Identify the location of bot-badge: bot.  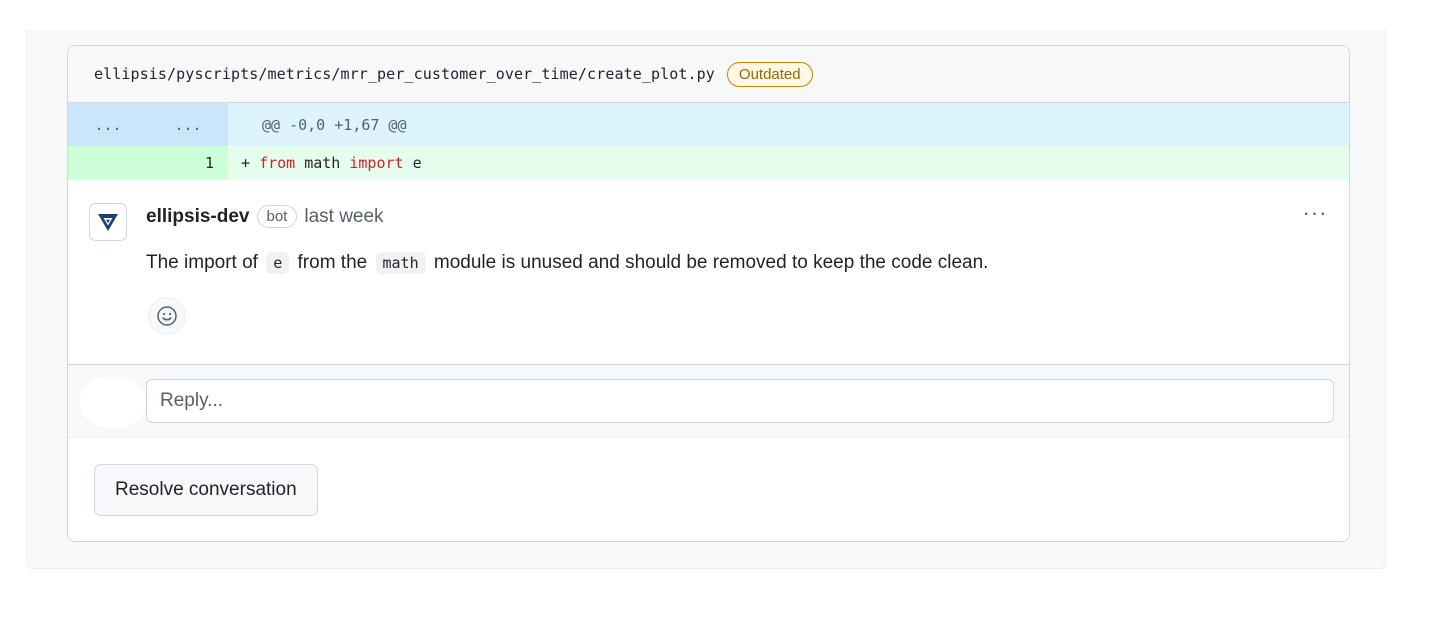
(277, 216).